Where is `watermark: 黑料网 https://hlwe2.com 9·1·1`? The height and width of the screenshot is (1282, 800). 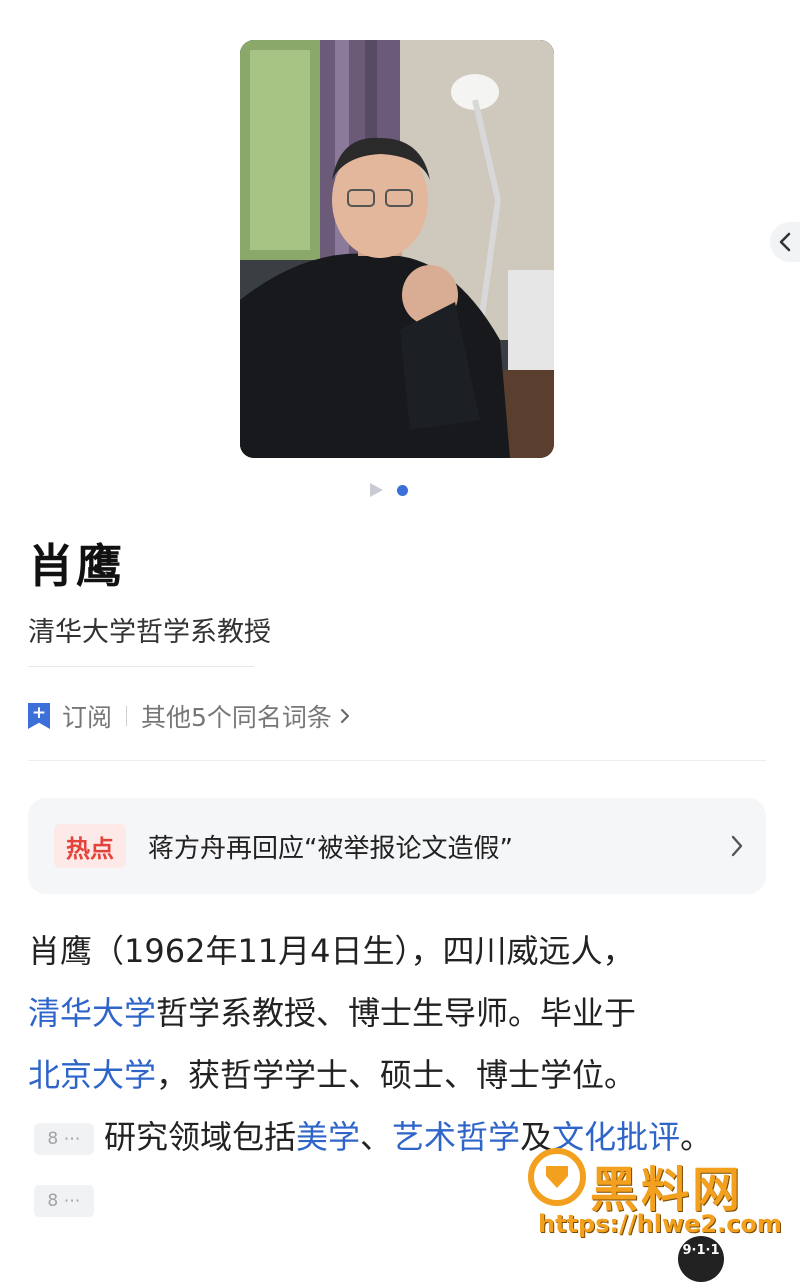
watermark: 黑料网 https://hlwe2.com 9·1·1 is located at coordinates (664, 1215).